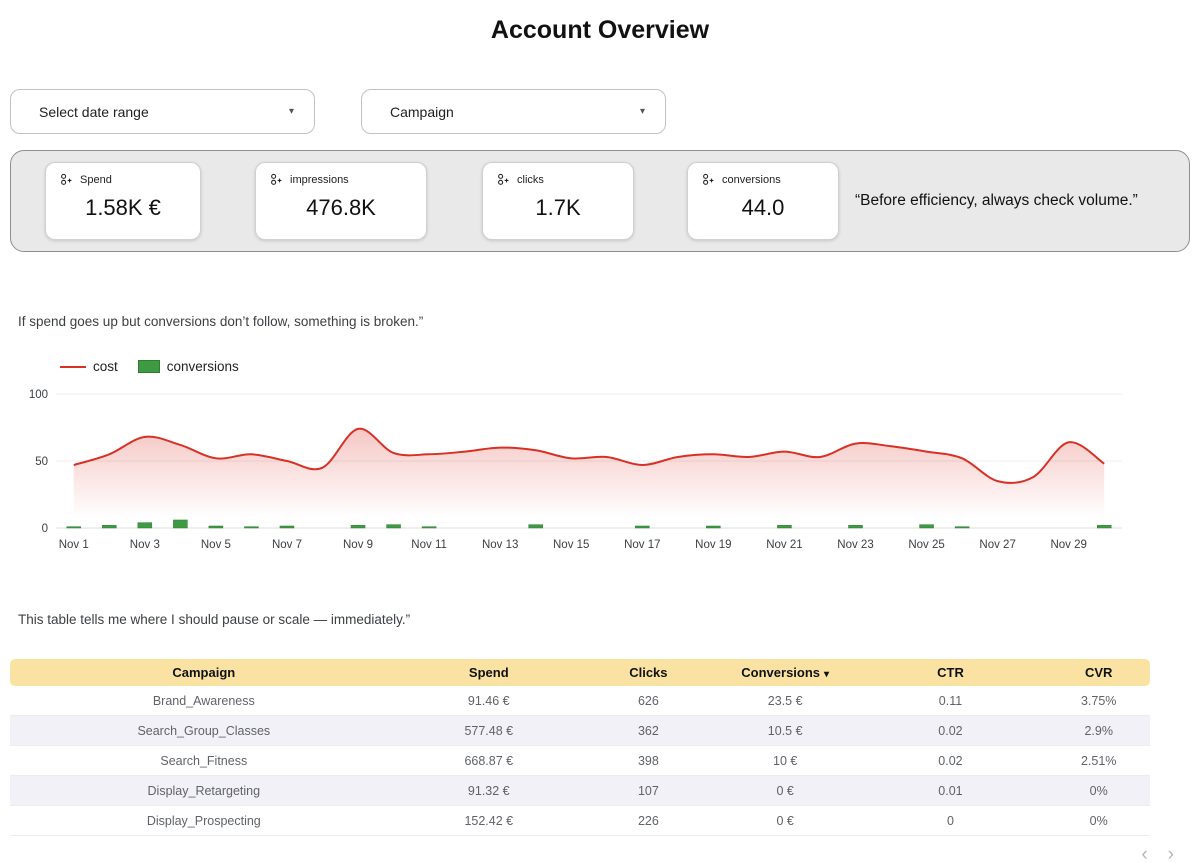 Image resolution: width=1200 pixels, height=863 pixels. What do you see at coordinates (530, 179) in the screenshot?
I see `kpi-label: clicks` at bounding box center [530, 179].